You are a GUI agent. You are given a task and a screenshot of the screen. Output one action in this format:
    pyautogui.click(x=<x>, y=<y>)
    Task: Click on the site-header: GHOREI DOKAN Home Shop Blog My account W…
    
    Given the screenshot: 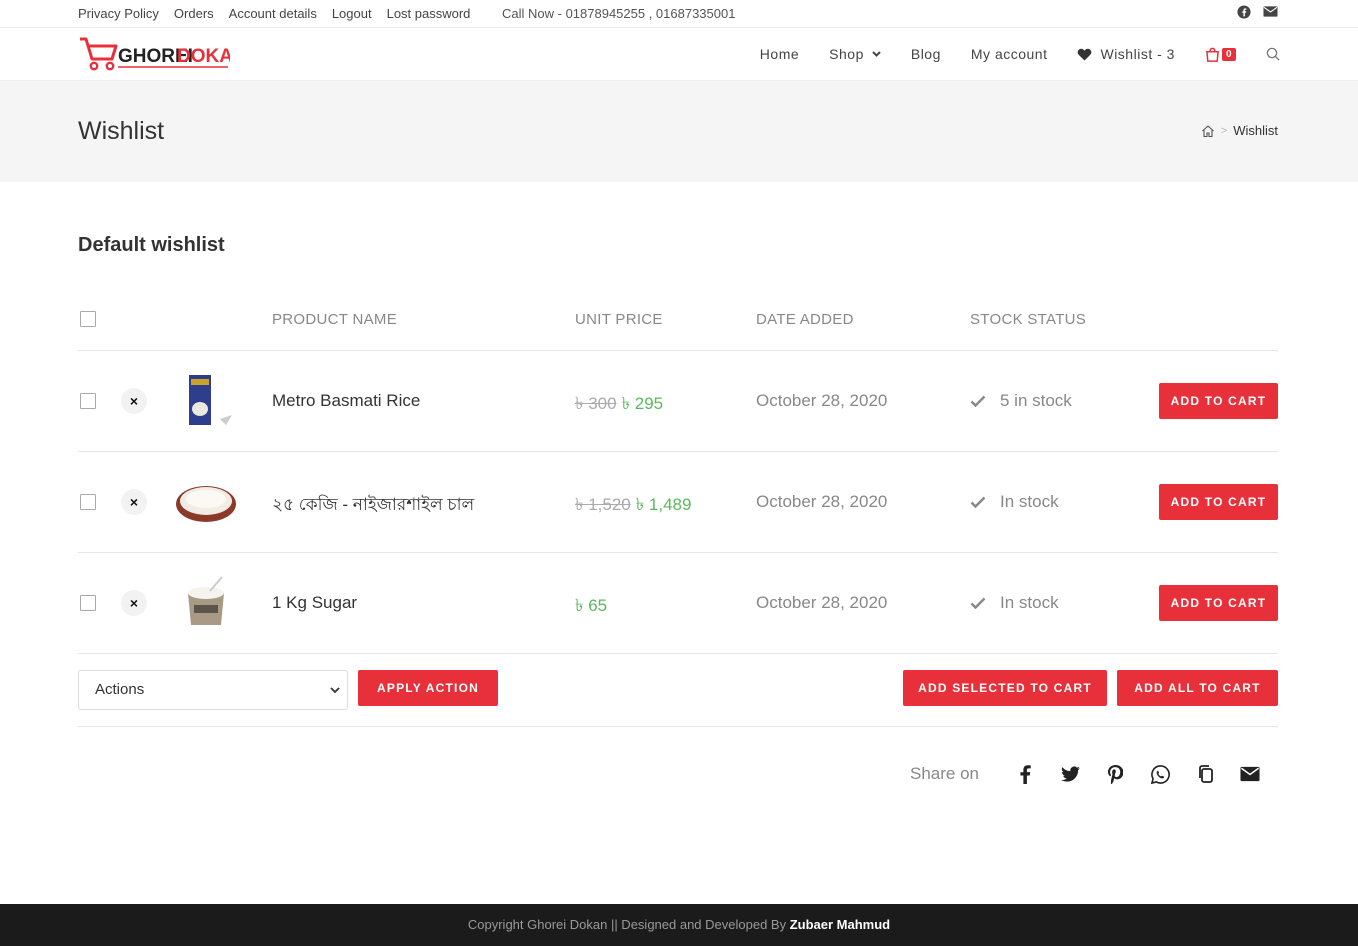 What is the action you would take?
    pyautogui.click(x=679, y=54)
    